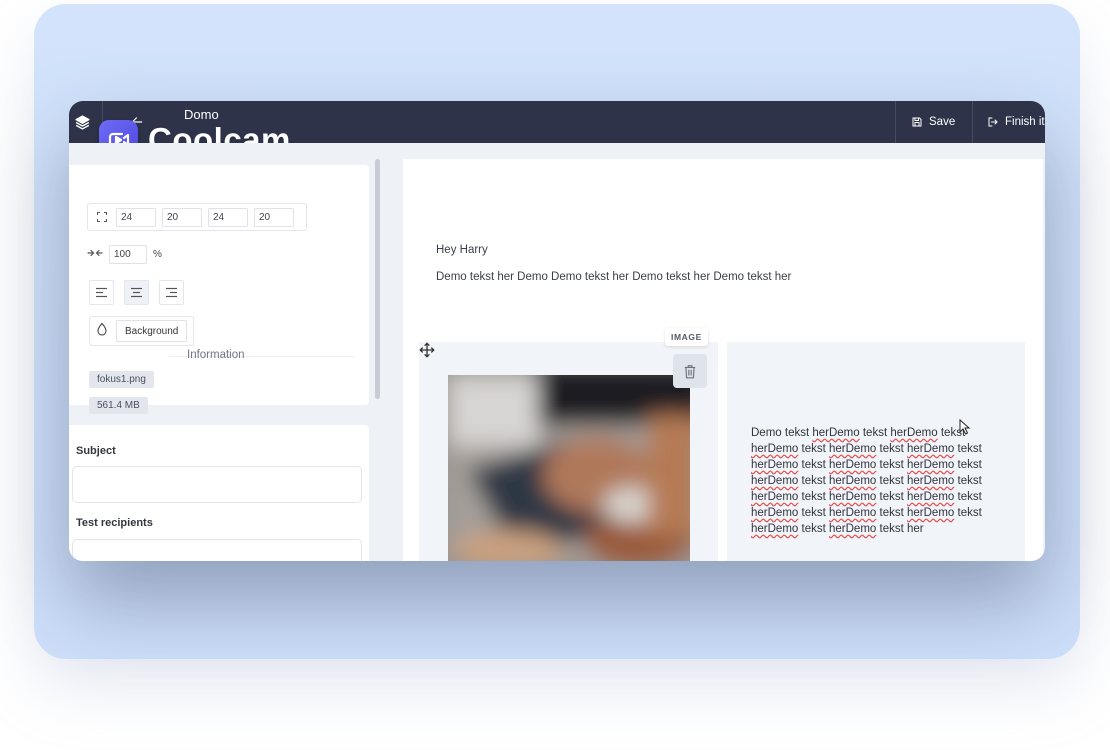 This screenshot has width=1110, height=750. I want to click on align-left-button, so click(101, 292).